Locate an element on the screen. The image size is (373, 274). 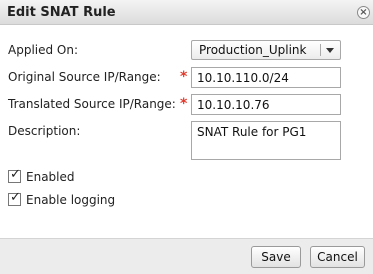
description-label: Description: is located at coordinates (44, 131).